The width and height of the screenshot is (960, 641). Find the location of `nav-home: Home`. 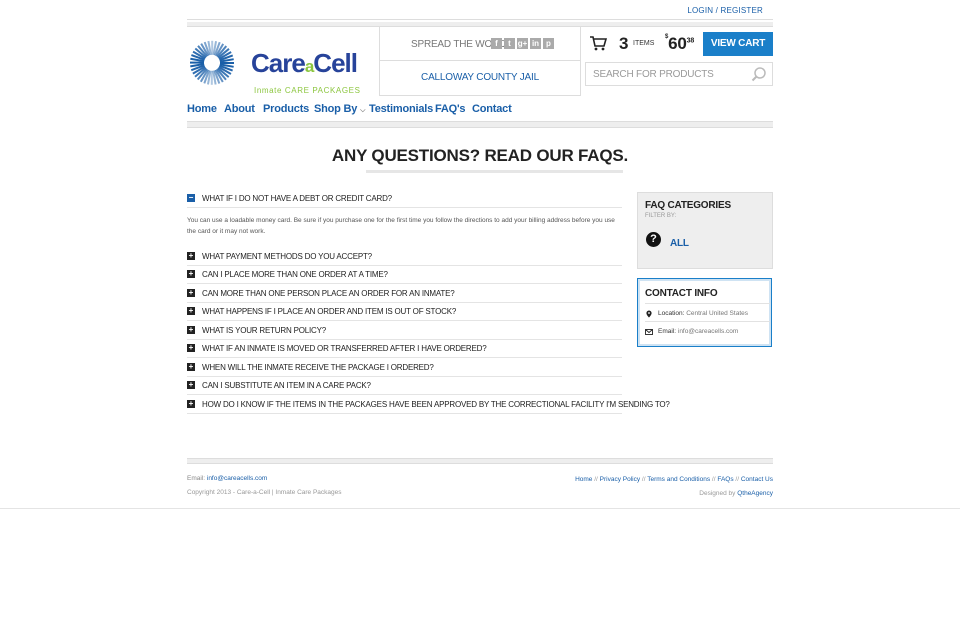

nav-home: Home is located at coordinates (202, 109).